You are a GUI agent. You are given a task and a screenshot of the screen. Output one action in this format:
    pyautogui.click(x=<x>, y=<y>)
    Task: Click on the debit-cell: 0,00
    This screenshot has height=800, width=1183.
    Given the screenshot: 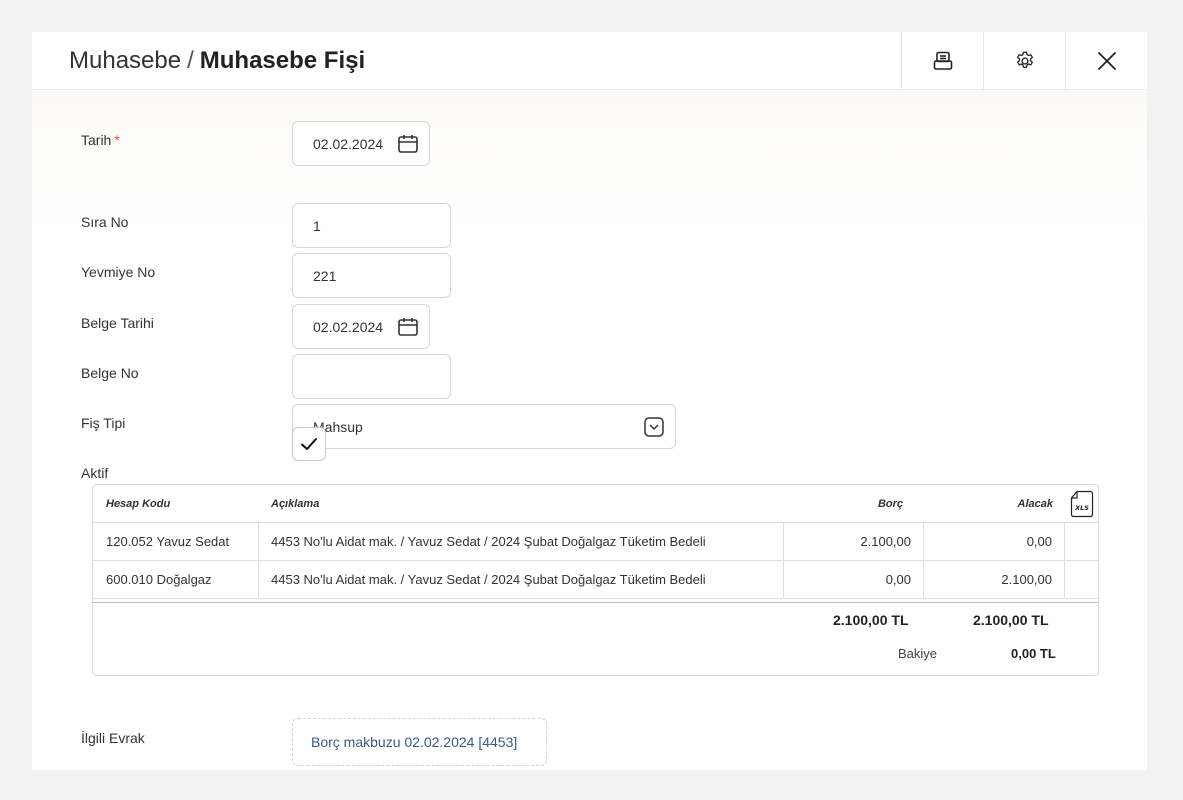 What is the action you would take?
    pyautogui.click(x=853, y=579)
    